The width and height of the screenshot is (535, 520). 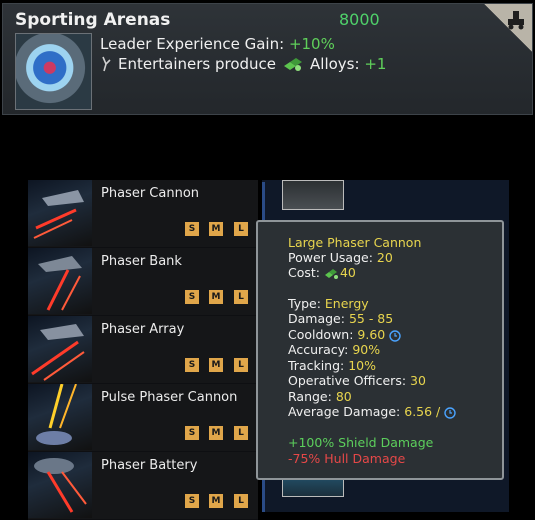 What do you see at coordinates (197, 64) in the screenshot?
I see `entertainers-label: Entertainers produce` at bounding box center [197, 64].